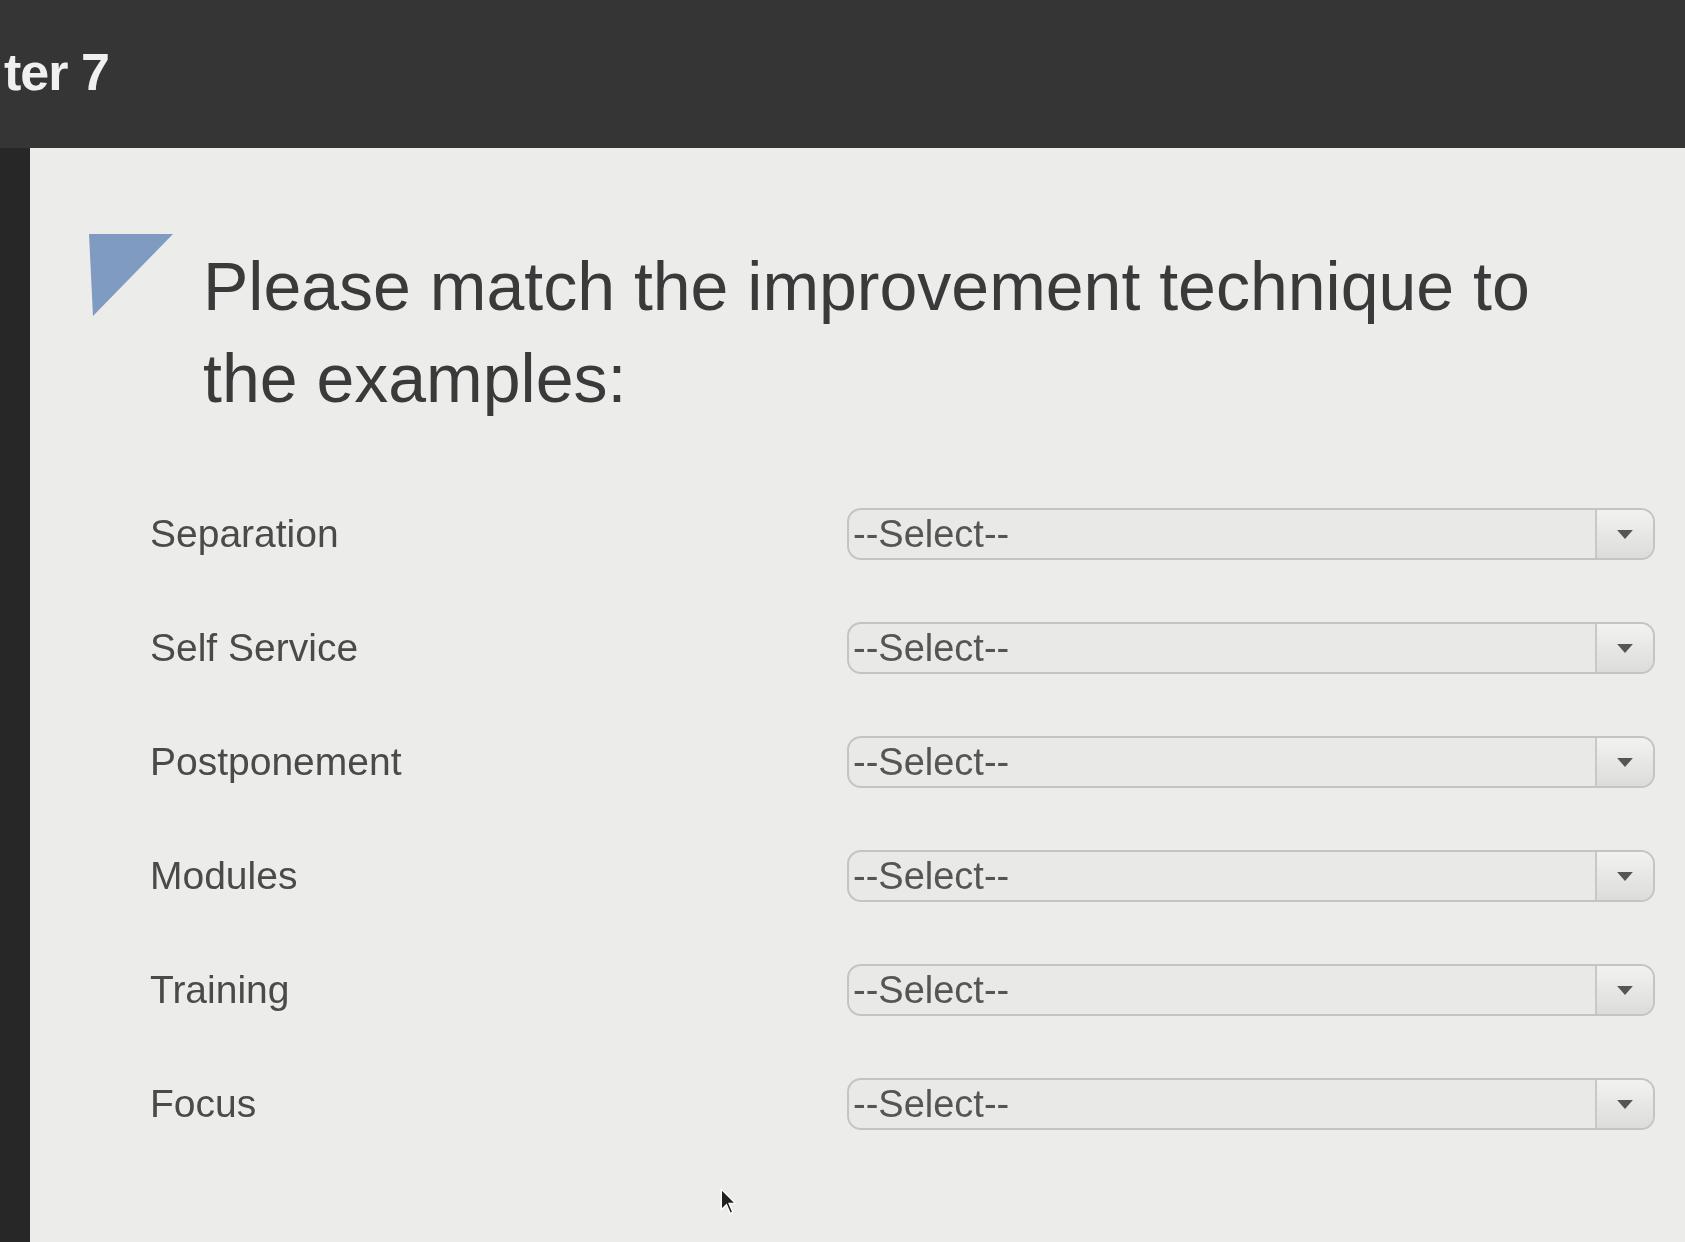 The image size is (1685, 1242). What do you see at coordinates (729, 1202) in the screenshot?
I see `cursor-icon` at bounding box center [729, 1202].